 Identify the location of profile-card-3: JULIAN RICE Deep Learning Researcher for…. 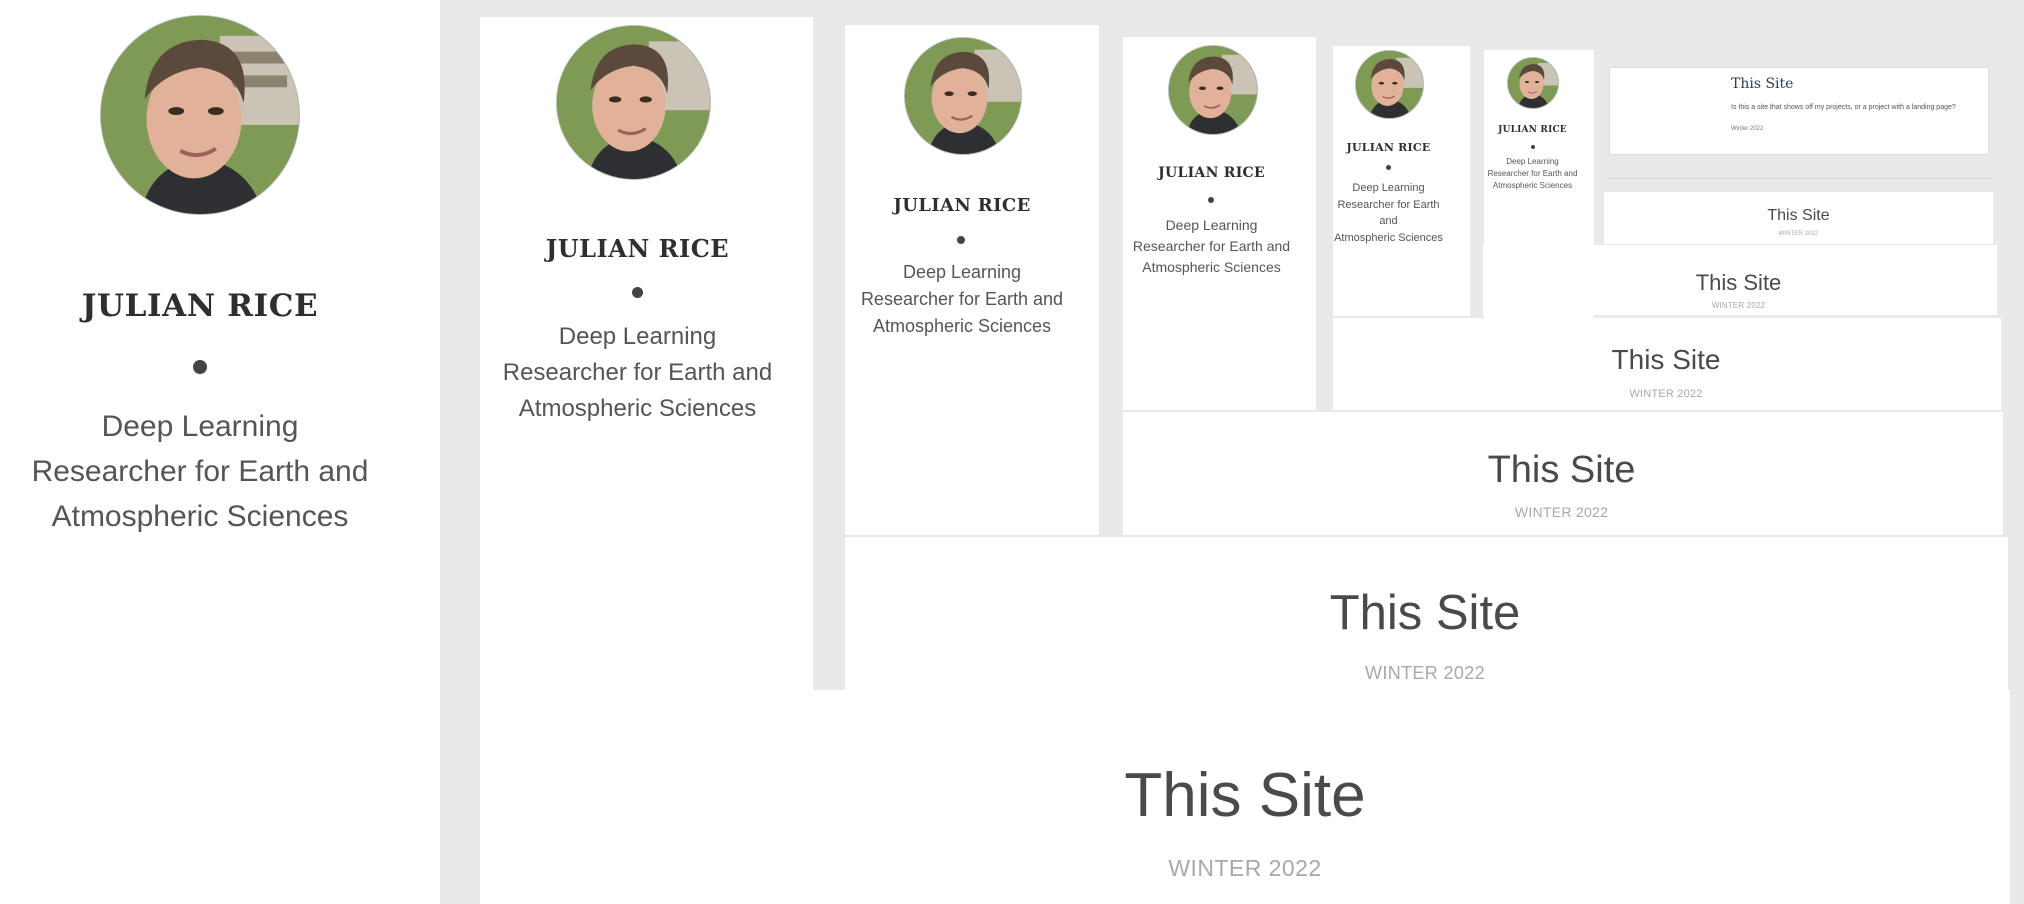
(972, 280).